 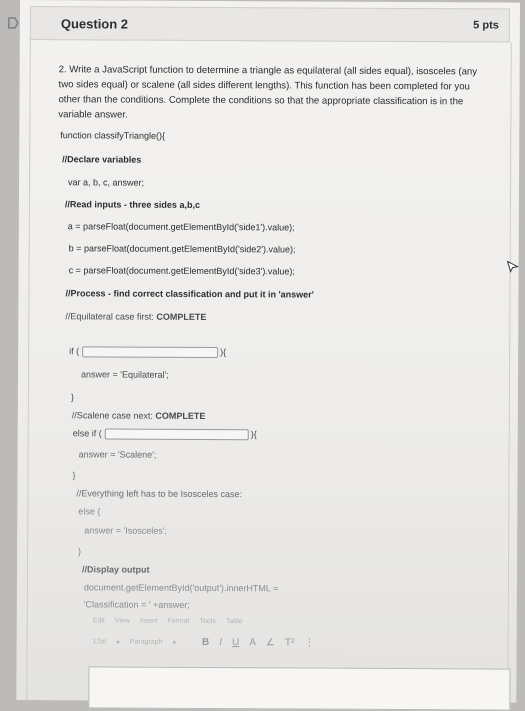 What do you see at coordinates (234, 621) in the screenshot?
I see `menu-table: Table` at bounding box center [234, 621].